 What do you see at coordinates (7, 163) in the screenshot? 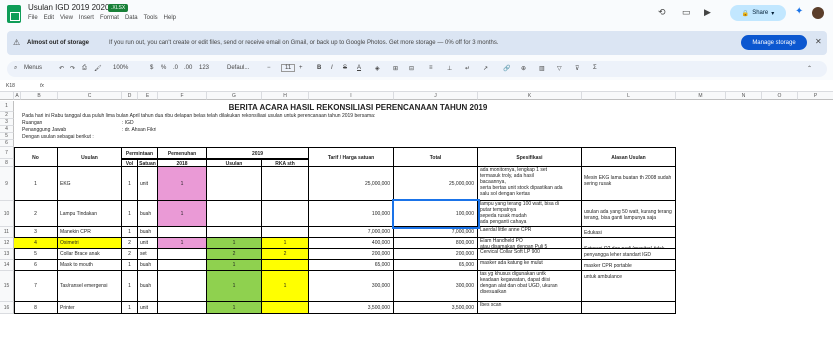
I see `row-header: 8` at bounding box center [7, 163].